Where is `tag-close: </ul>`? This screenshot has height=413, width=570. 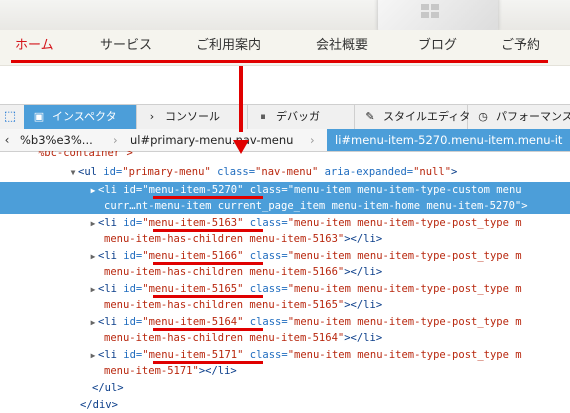
tag-close: </ul> is located at coordinates (108, 388).